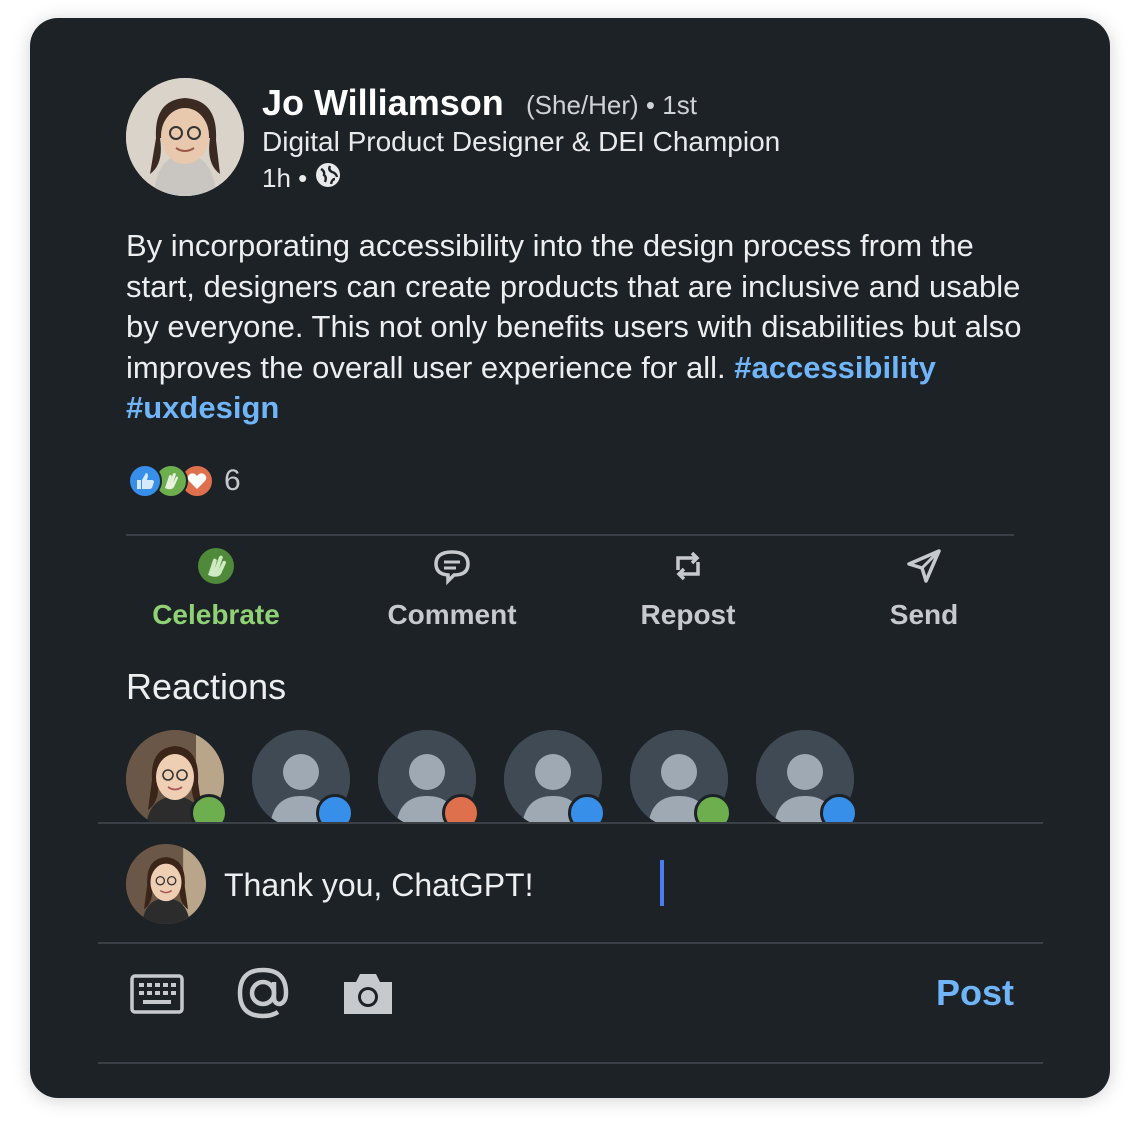  What do you see at coordinates (570, 998) in the screenshot?
I see `composer-toolbar: Post` at bounding box center [570, 998].